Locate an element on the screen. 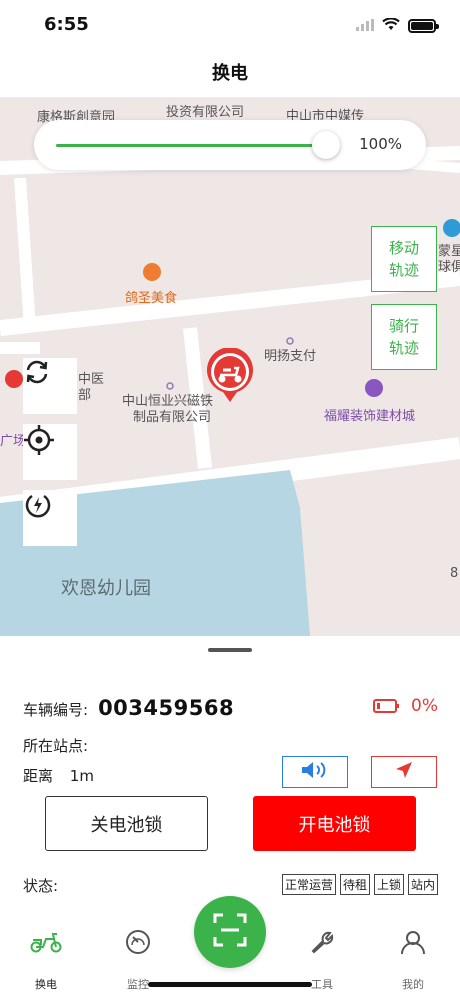 Image resolution: width=460 pixels, height=996 pixels. navigate-button is located at coordinates (404, 772).